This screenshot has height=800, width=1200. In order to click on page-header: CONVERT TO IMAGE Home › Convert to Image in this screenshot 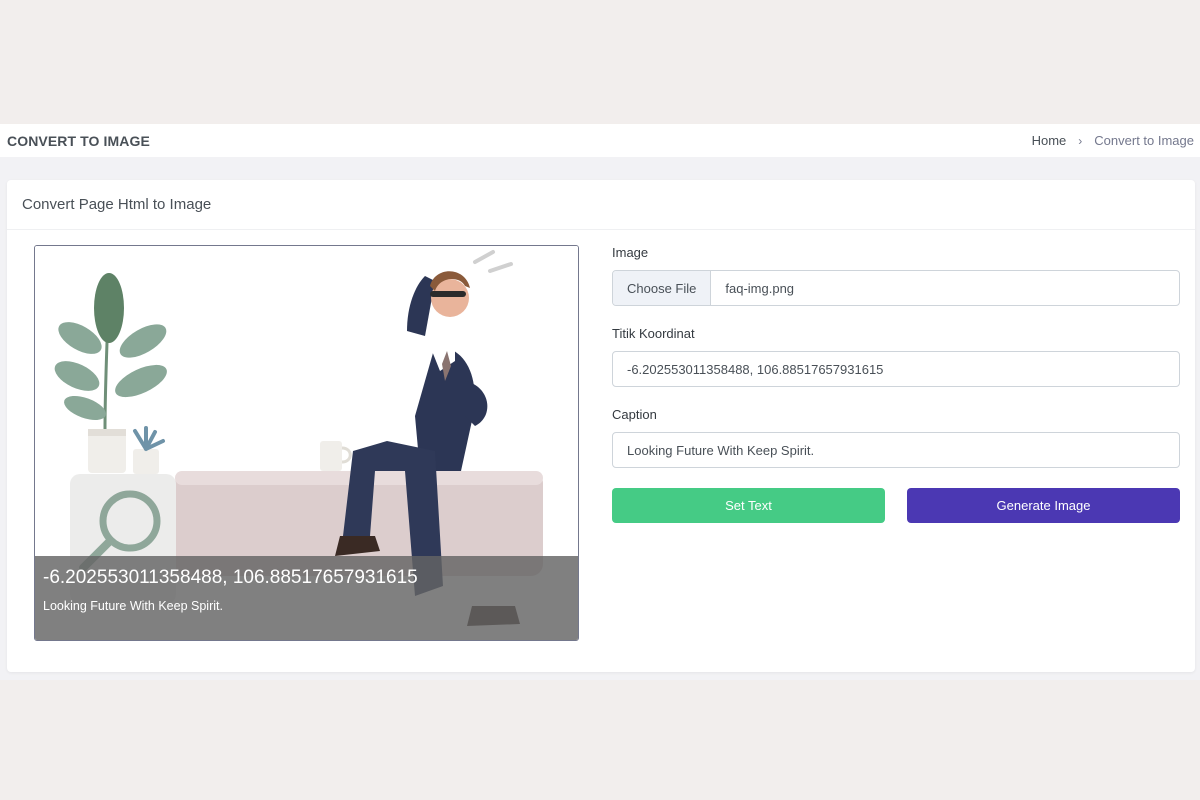, I will do `click(600, 140)`.